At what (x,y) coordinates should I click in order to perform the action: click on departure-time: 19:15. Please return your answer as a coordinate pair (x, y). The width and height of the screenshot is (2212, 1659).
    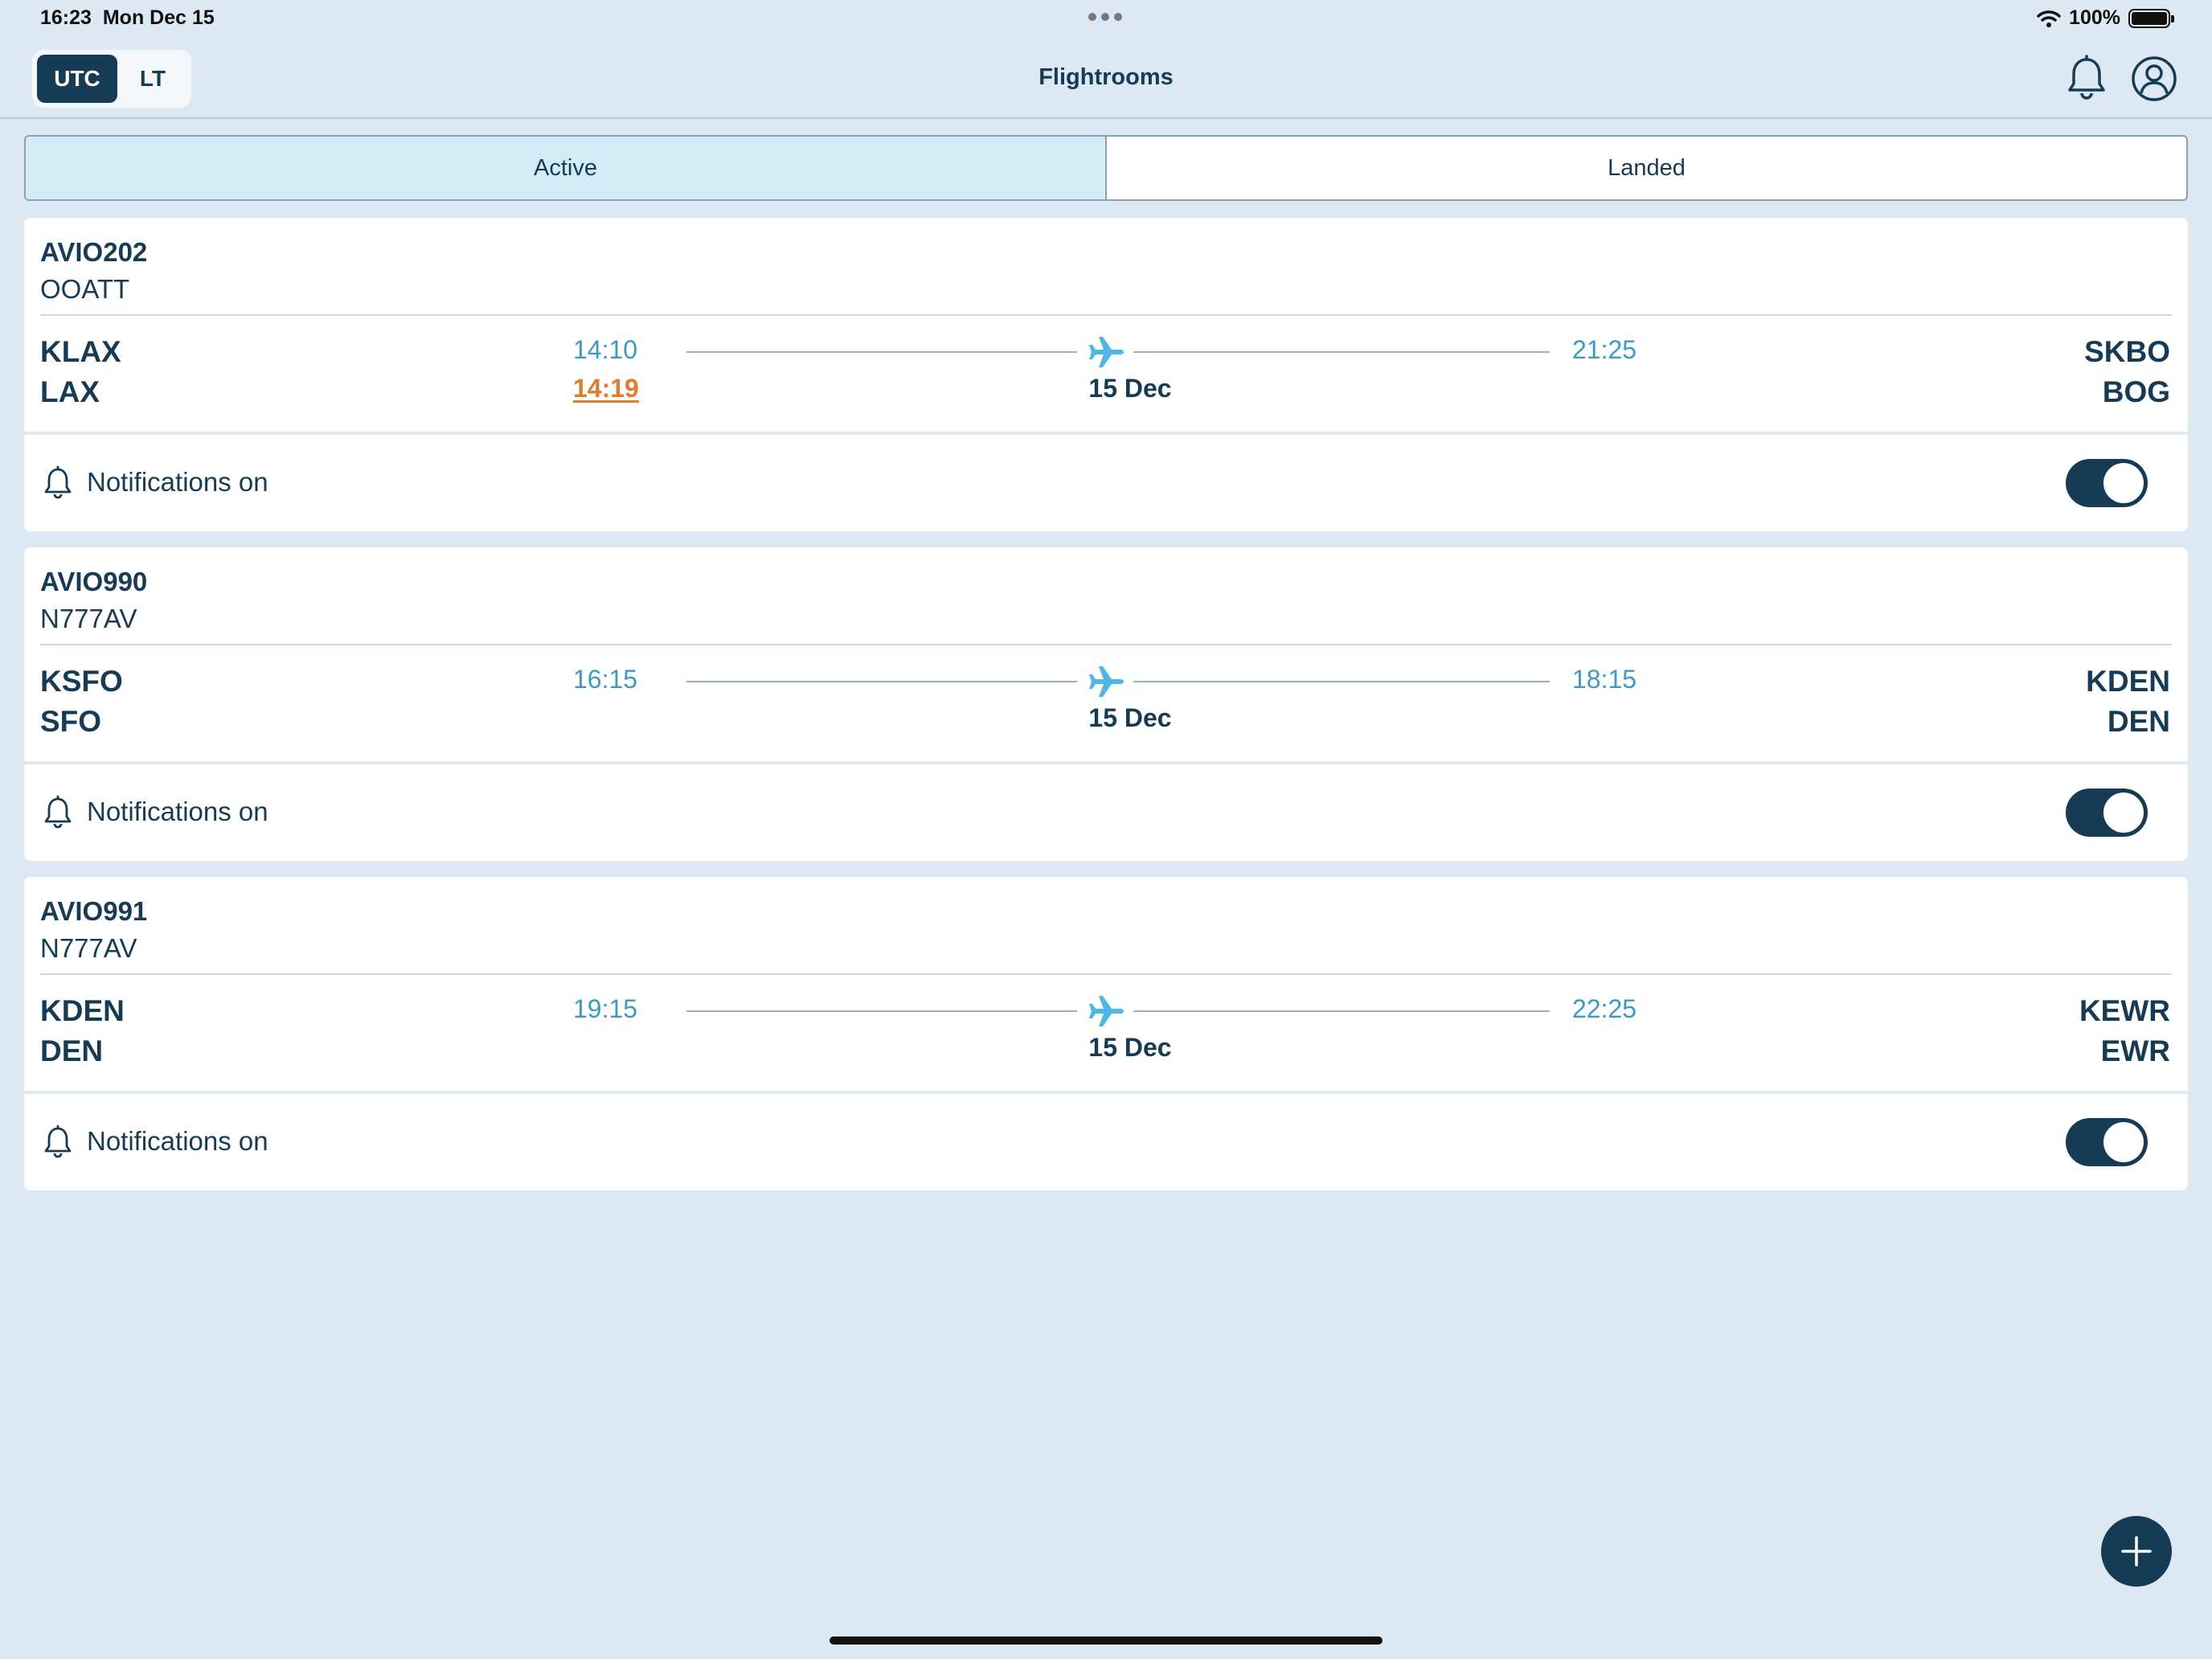
    Looking at the image, I should click on (605, 1008).